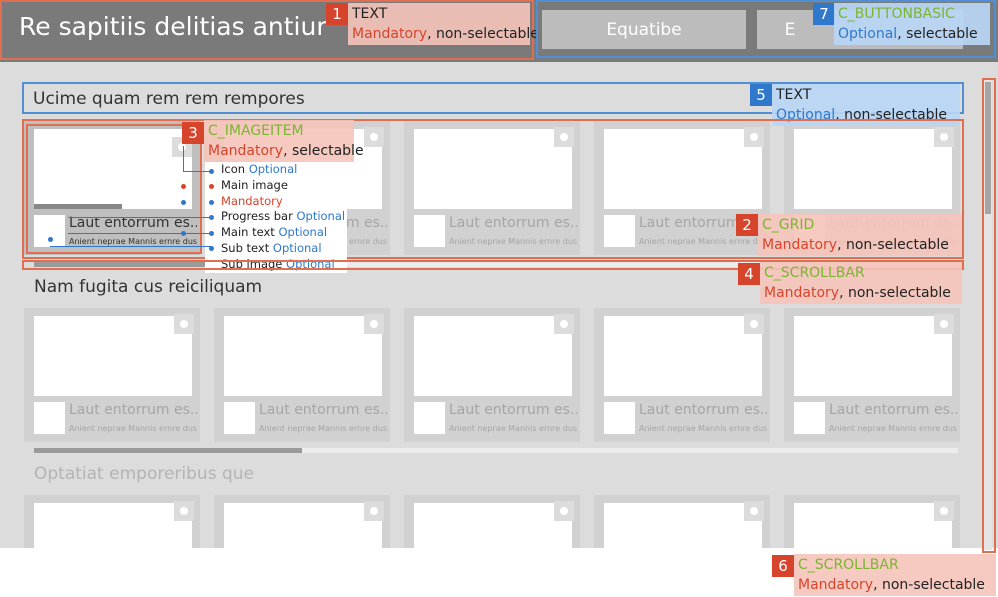 The width and height of the screenshot is (998, 597). I want to click on part-sub-text-label: Sub text, so click(245, 247).